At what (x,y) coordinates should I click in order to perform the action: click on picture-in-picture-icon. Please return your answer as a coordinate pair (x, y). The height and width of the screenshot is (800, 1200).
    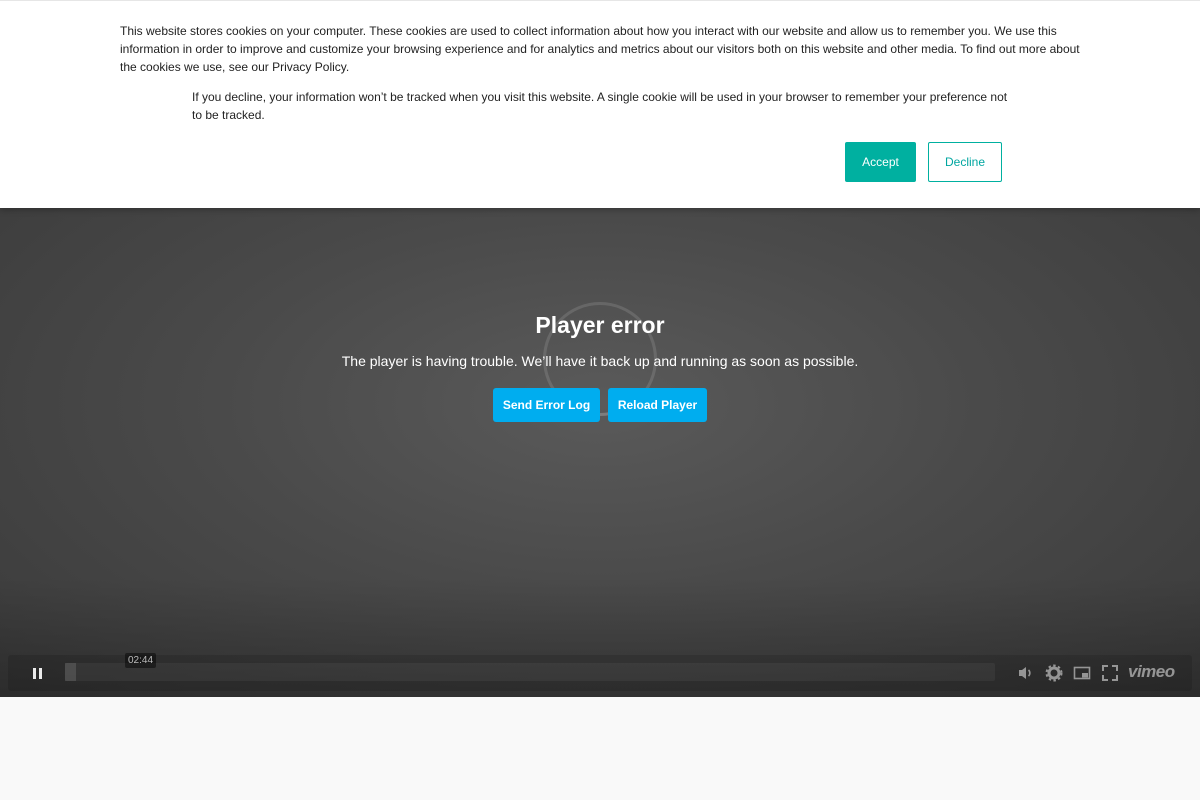
    Looking at the image, I should click on (1083, 673).